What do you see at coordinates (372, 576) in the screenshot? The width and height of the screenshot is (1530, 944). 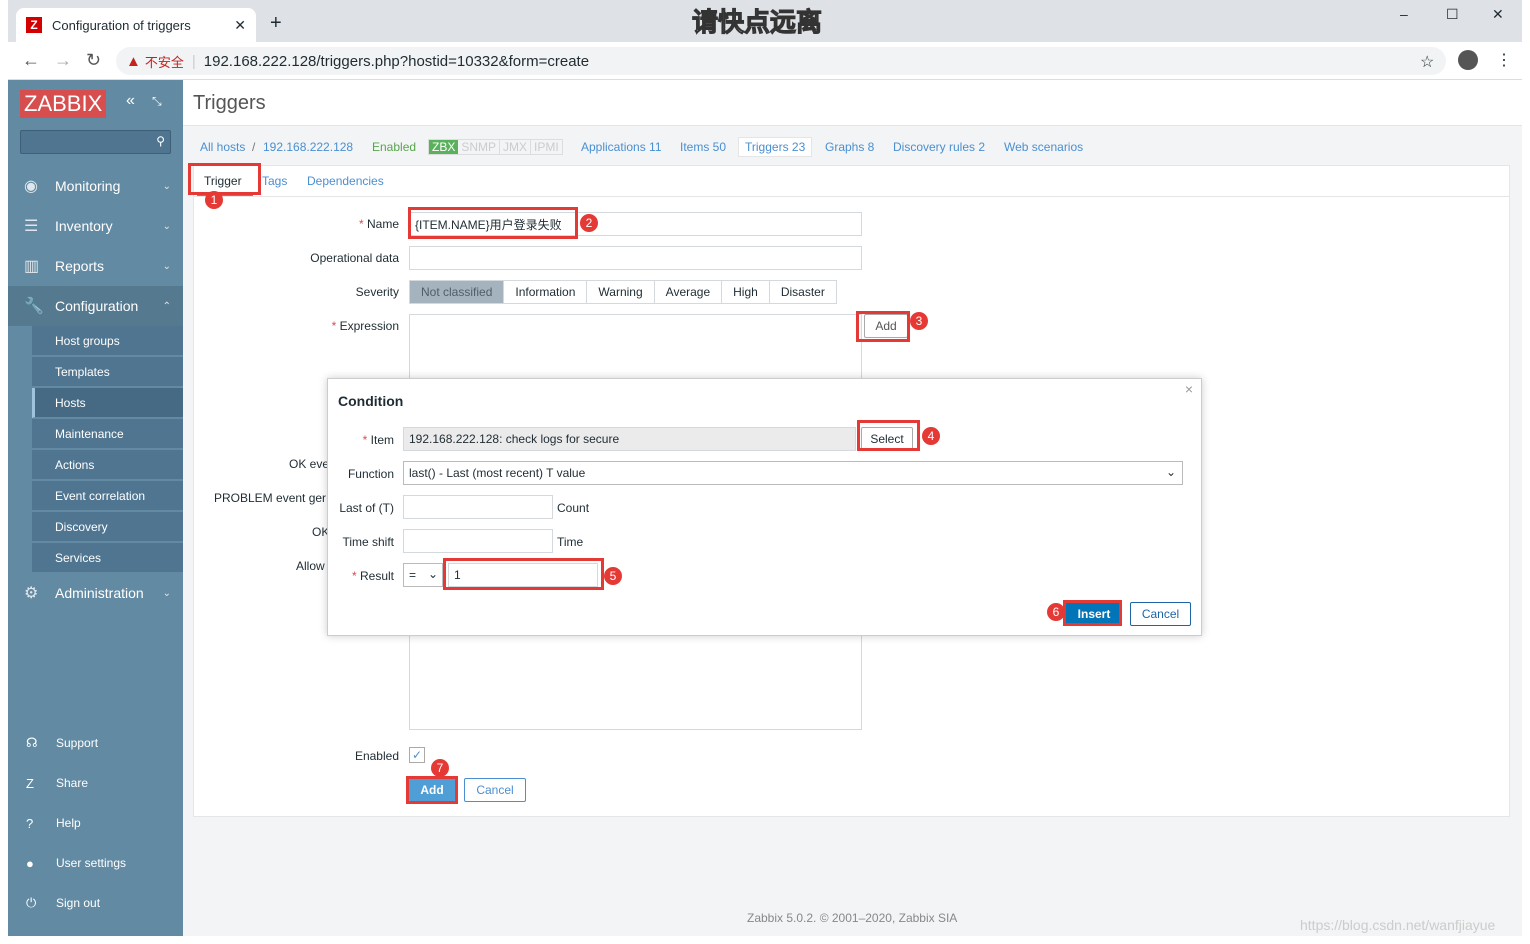 I see `result-label: * Result` at bounding box center [372, 576].